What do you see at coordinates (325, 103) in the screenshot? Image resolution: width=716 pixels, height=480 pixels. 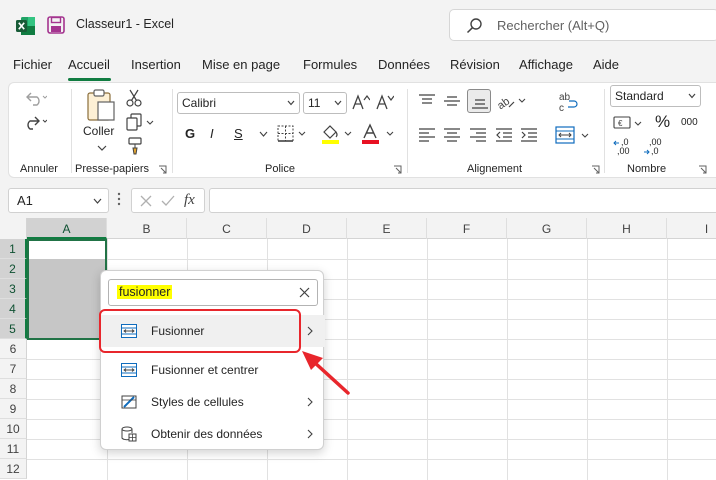 I see `font-size-combo: 11` at bounding box center [325, 103].